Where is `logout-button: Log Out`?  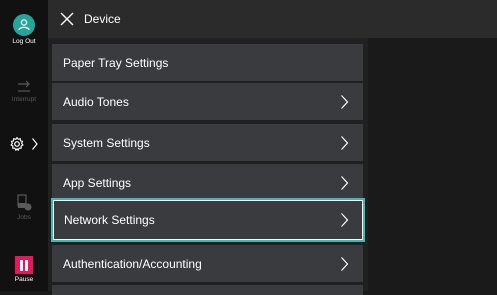 logout-button: Log Out is located at coordinates (24, 29).